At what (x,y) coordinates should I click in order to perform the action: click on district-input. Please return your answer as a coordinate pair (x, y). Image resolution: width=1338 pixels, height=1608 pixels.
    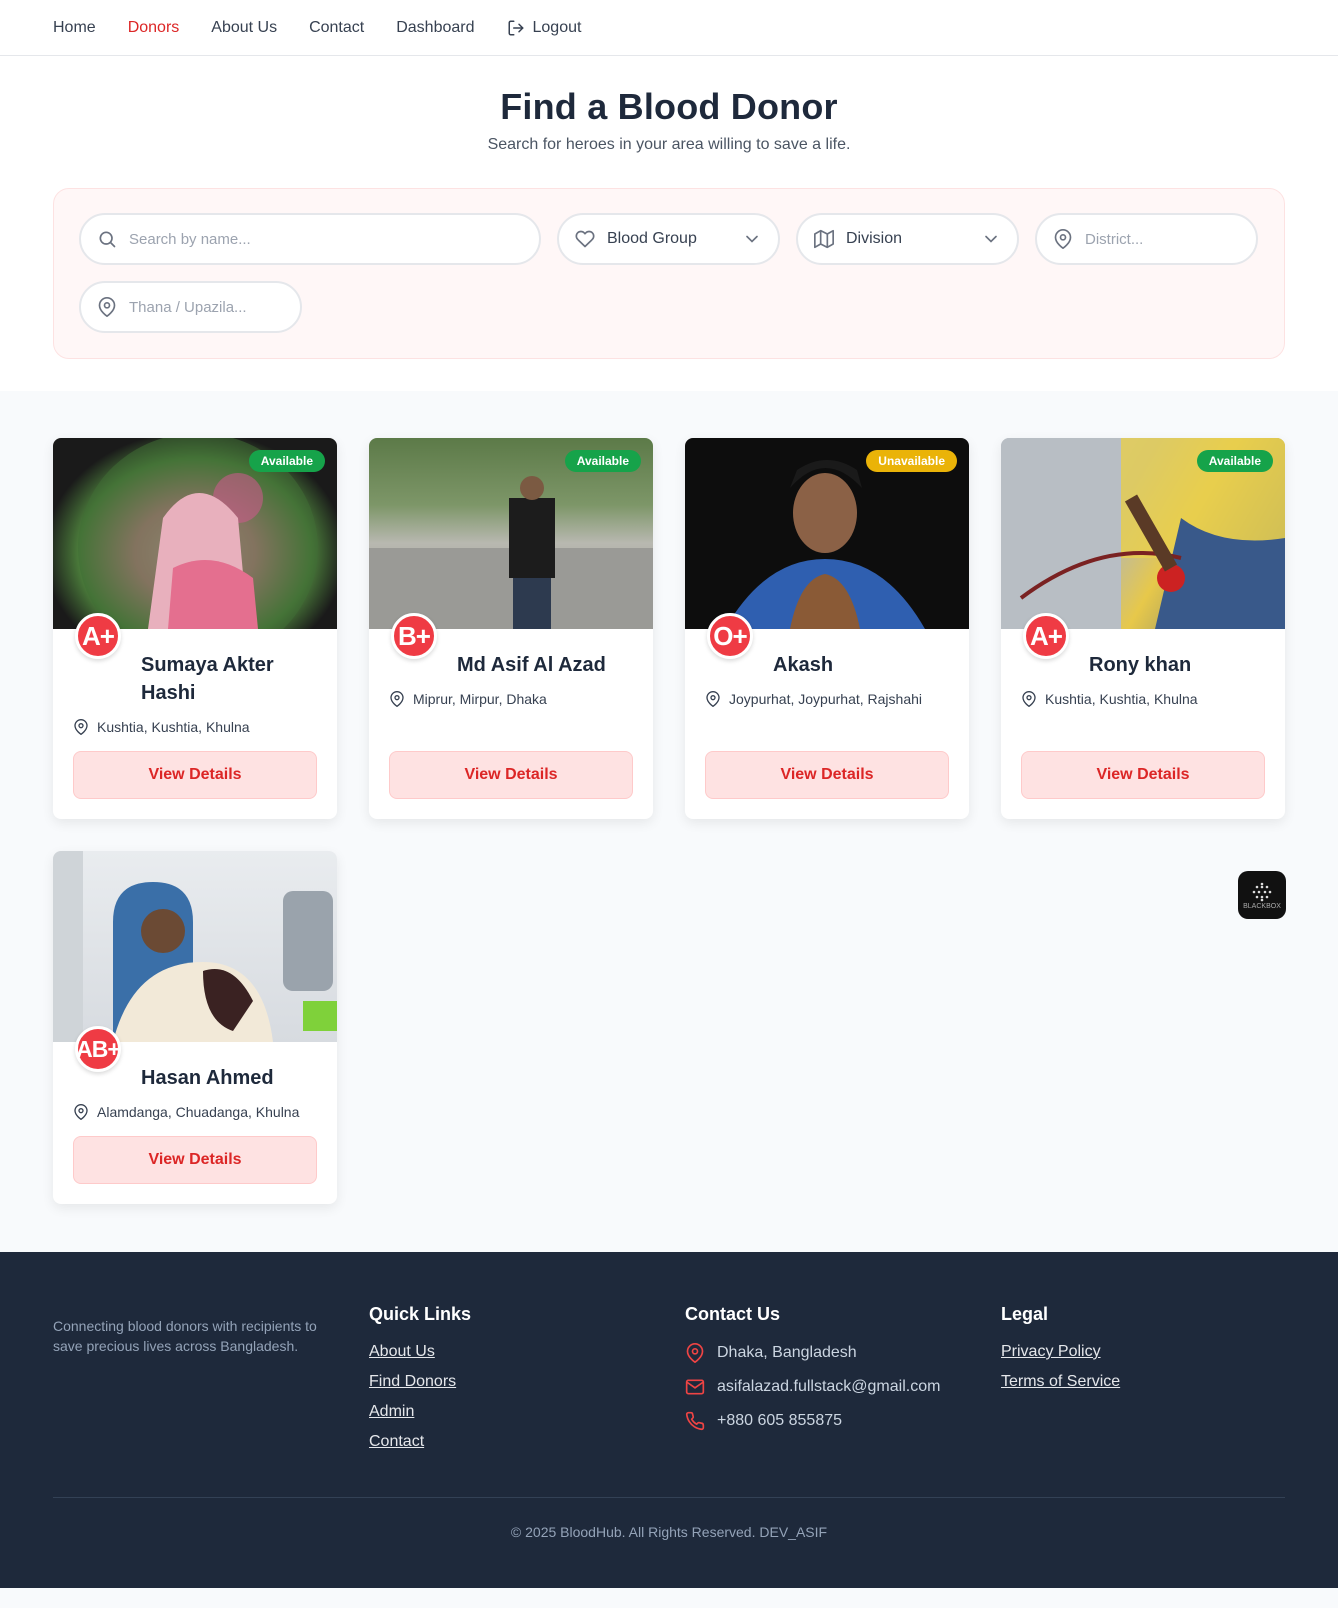
    Looking at the image, I should click on (1162, 239).